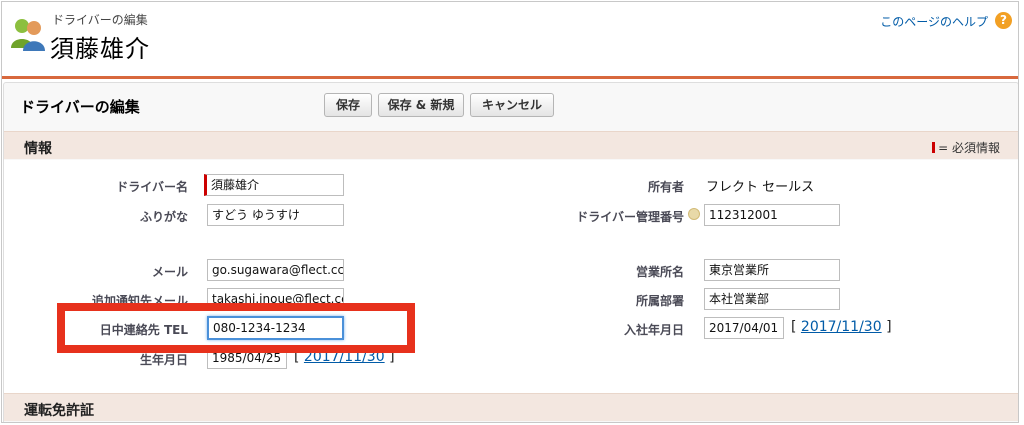  I want to click on users-icon, so click(28, 35).